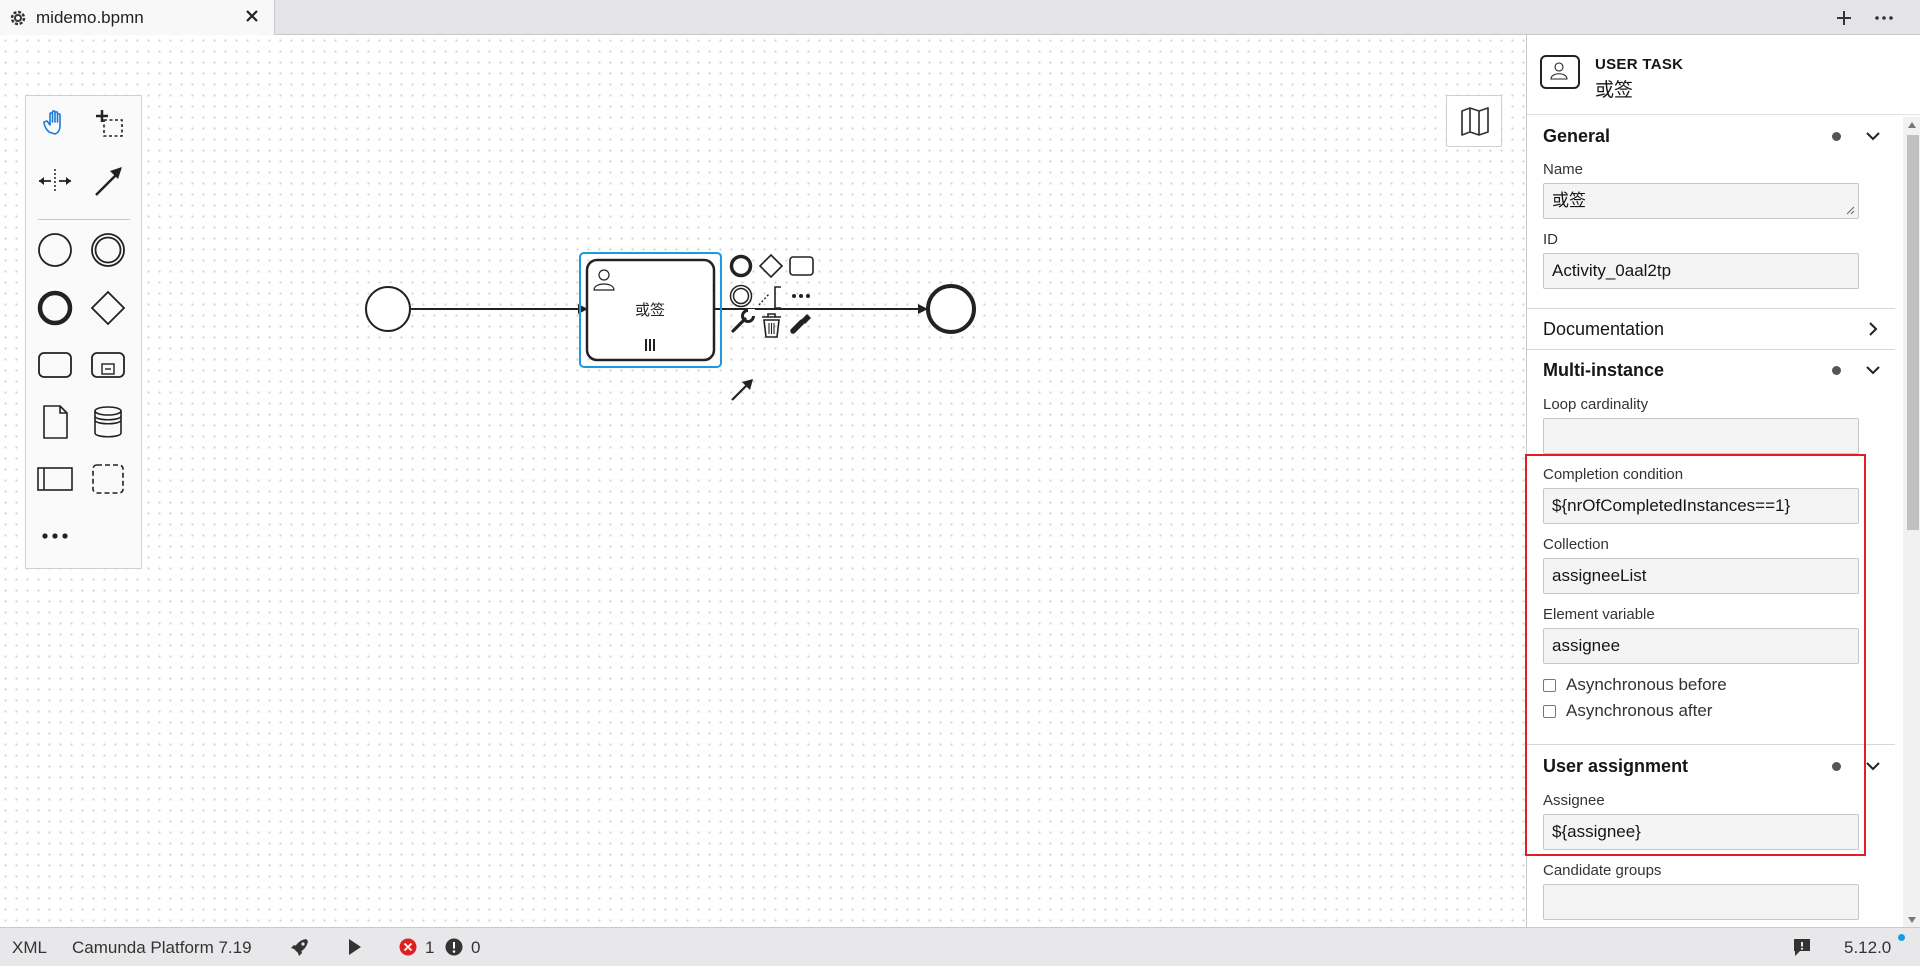 The height and width of the screenshot is (966, 1920). Describe the element at coordinates (650, 345) in the screenshot. I see `multi-instance-marker-icon` at that location.